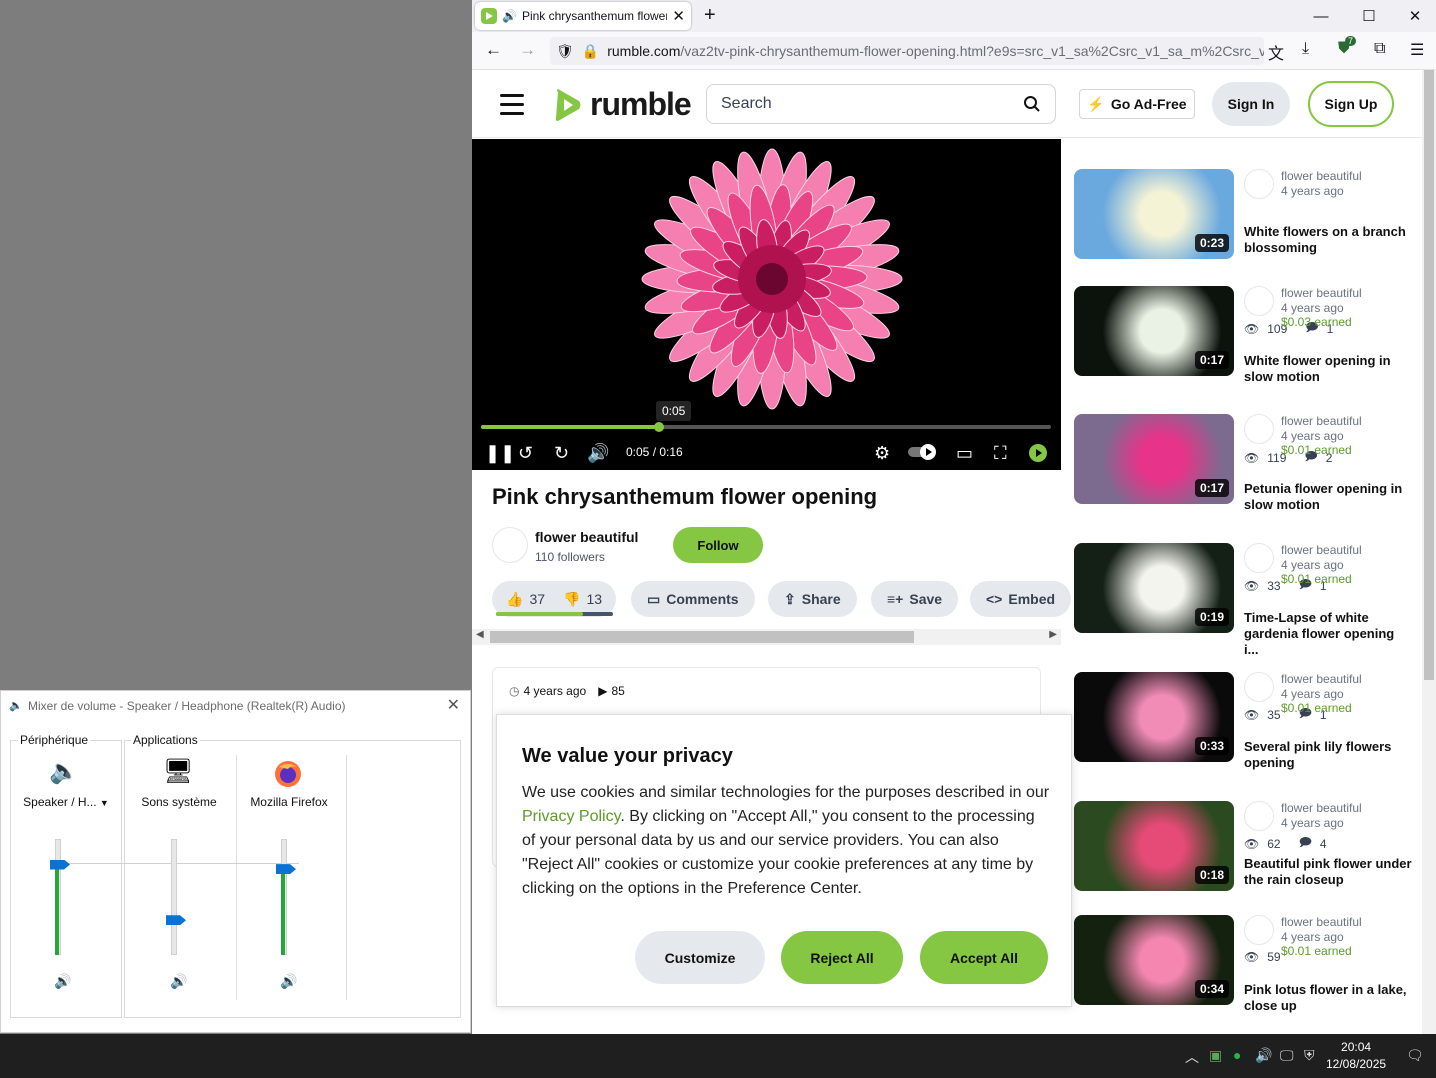 The image size is (1436, 1078). Describe the element at coordinates (964, 453) in the screenshot. I see `theater-mode-icon: ▭` at that location.